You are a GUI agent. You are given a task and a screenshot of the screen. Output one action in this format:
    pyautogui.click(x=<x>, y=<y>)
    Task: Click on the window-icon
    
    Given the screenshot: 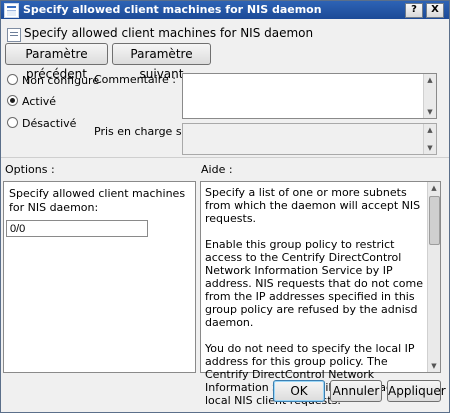 What is the action you would take?
    pyautogui.click(x=11, y=10)
    